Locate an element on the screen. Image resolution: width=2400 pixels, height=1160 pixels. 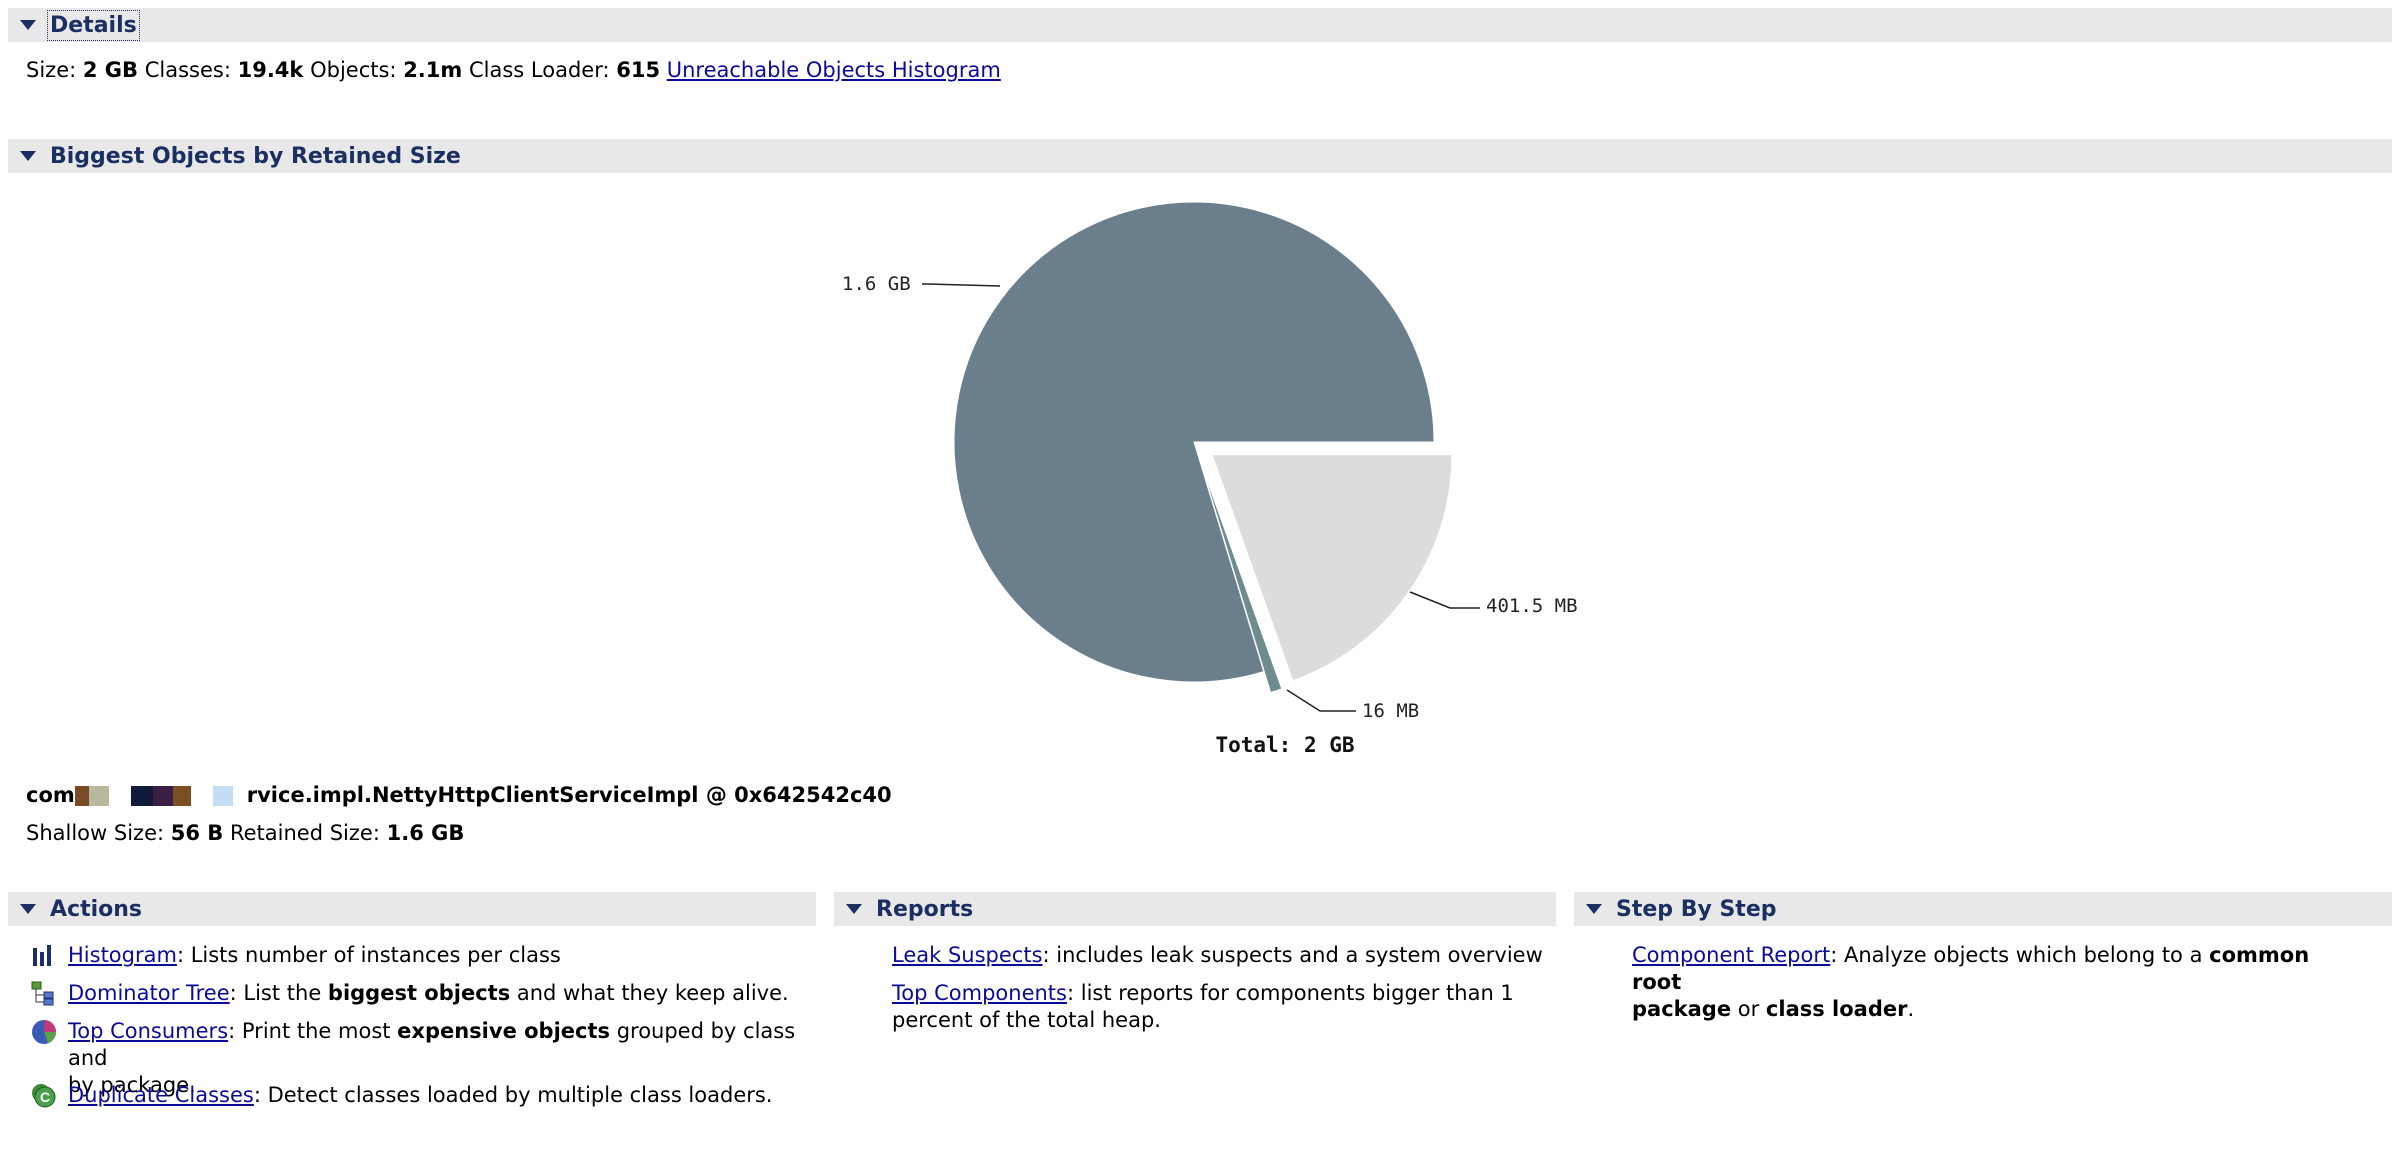
retained-size-value: 1.6 GB is located at coordinates (425, 833).